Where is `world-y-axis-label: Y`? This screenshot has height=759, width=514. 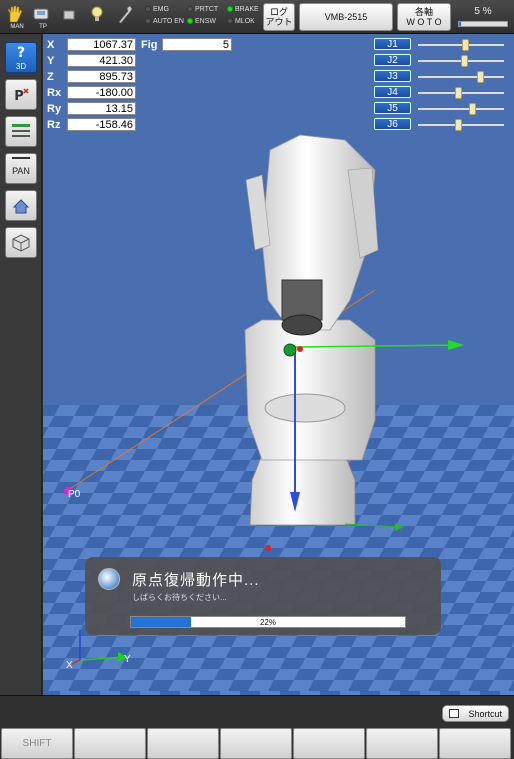 world-y-axis-label: Y is located at coordinates (127, 659).